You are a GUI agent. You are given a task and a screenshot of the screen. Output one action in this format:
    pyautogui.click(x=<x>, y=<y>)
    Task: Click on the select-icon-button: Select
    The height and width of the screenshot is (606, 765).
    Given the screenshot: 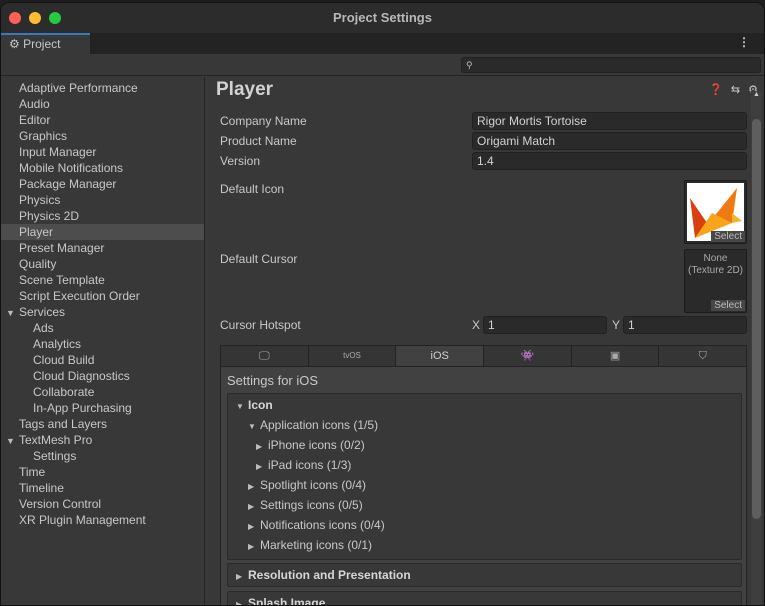 What is the action you would take?
    pyautogui.click(x=728, y=236)
    